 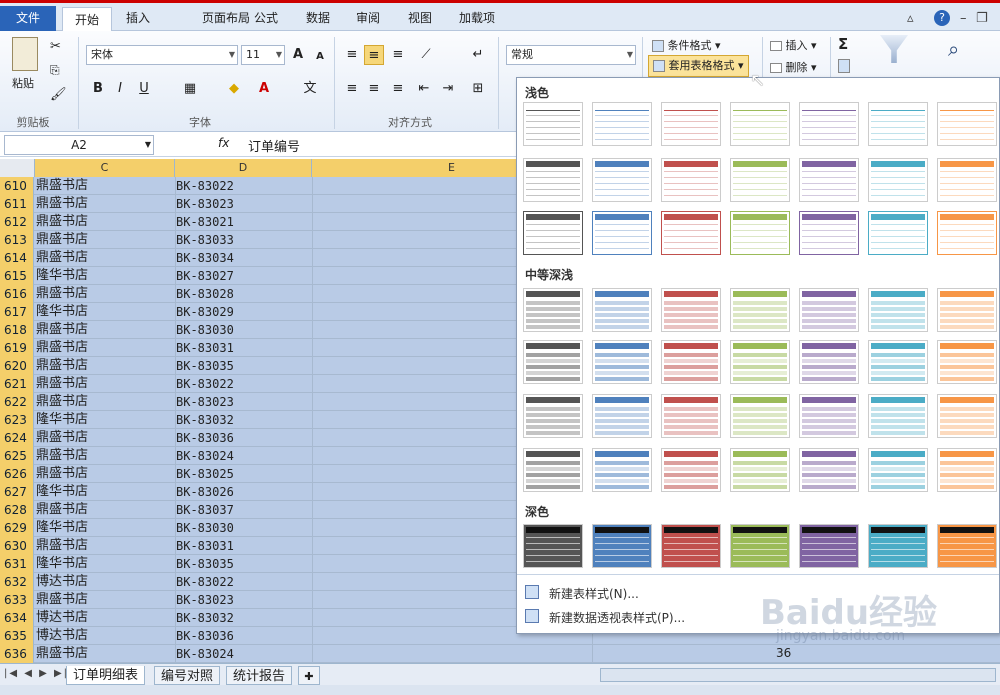 I want to click on orientation-icon: ⟋, so click(x=426, y=55).